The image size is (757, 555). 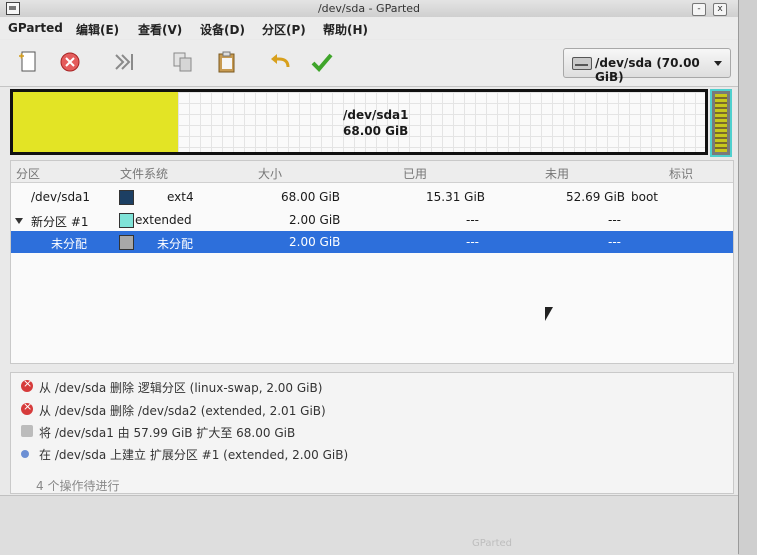 I want to click on window-title: /dev/sda - GParted, so click(x=369, y=8).